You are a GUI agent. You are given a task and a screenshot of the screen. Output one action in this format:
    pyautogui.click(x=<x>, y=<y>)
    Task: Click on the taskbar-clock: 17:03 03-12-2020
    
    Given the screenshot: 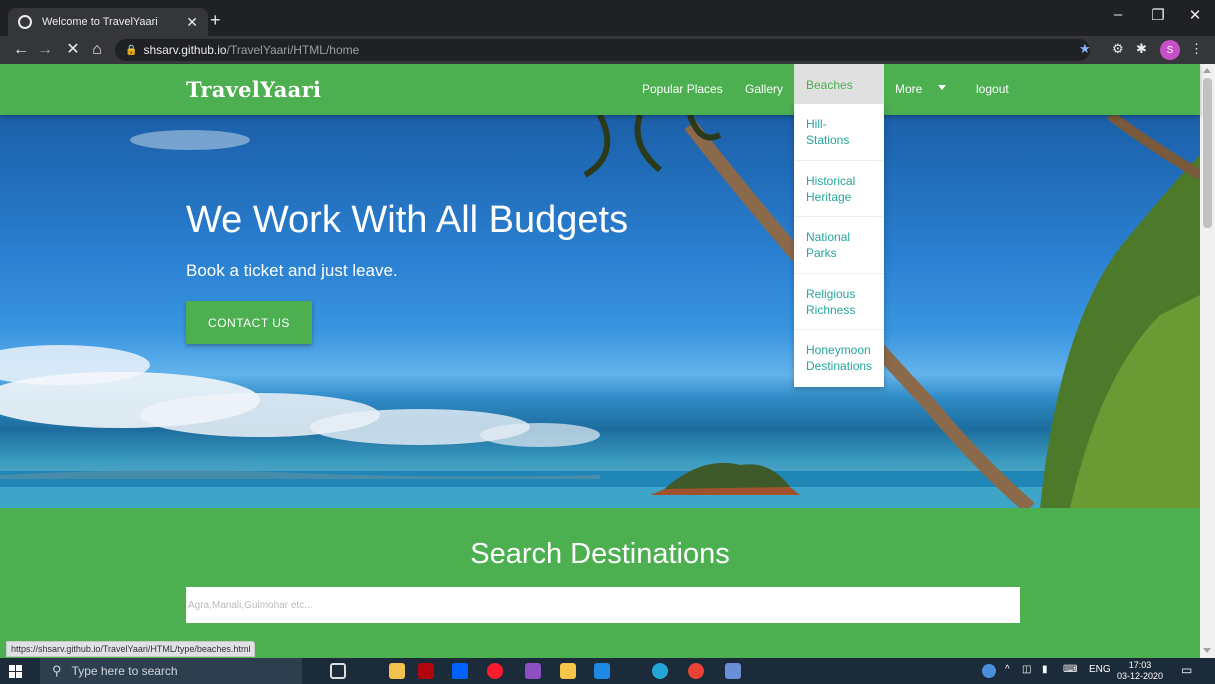 What is the action you would take?
    pyautogui.click(x=1140, y=671)
    